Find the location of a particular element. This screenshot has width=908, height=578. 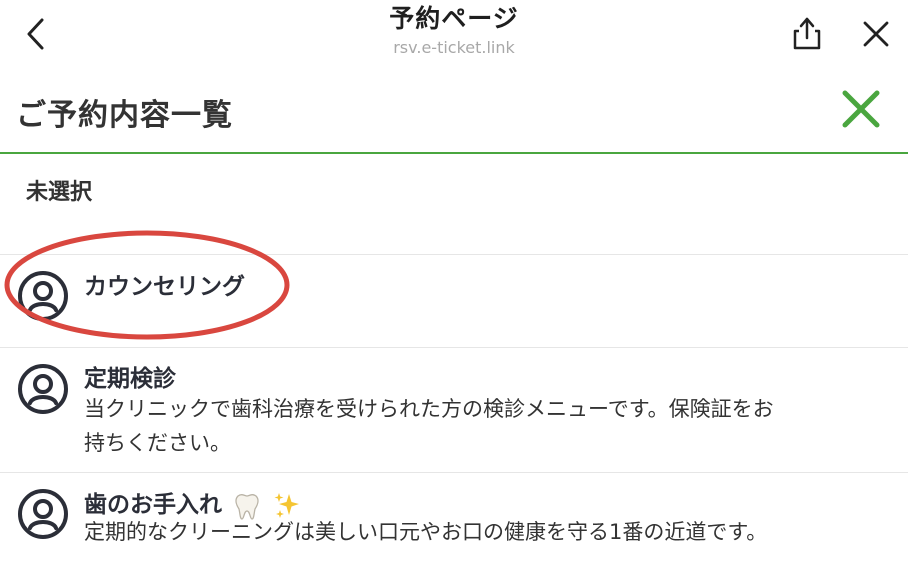

close-icon is located at coordinates (876, 34).